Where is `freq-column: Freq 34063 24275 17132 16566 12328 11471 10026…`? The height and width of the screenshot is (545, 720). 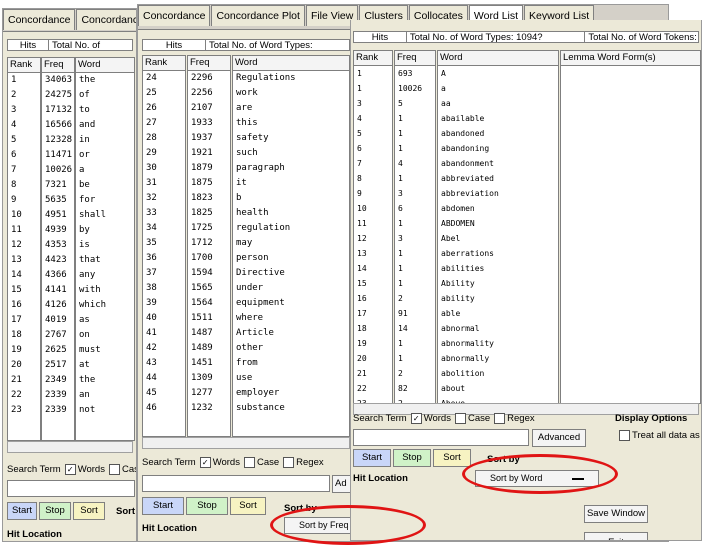 freq-column: Freq 34063 24275 17132 16566 12328 11471 10026… is located at coordinates (58, 249).